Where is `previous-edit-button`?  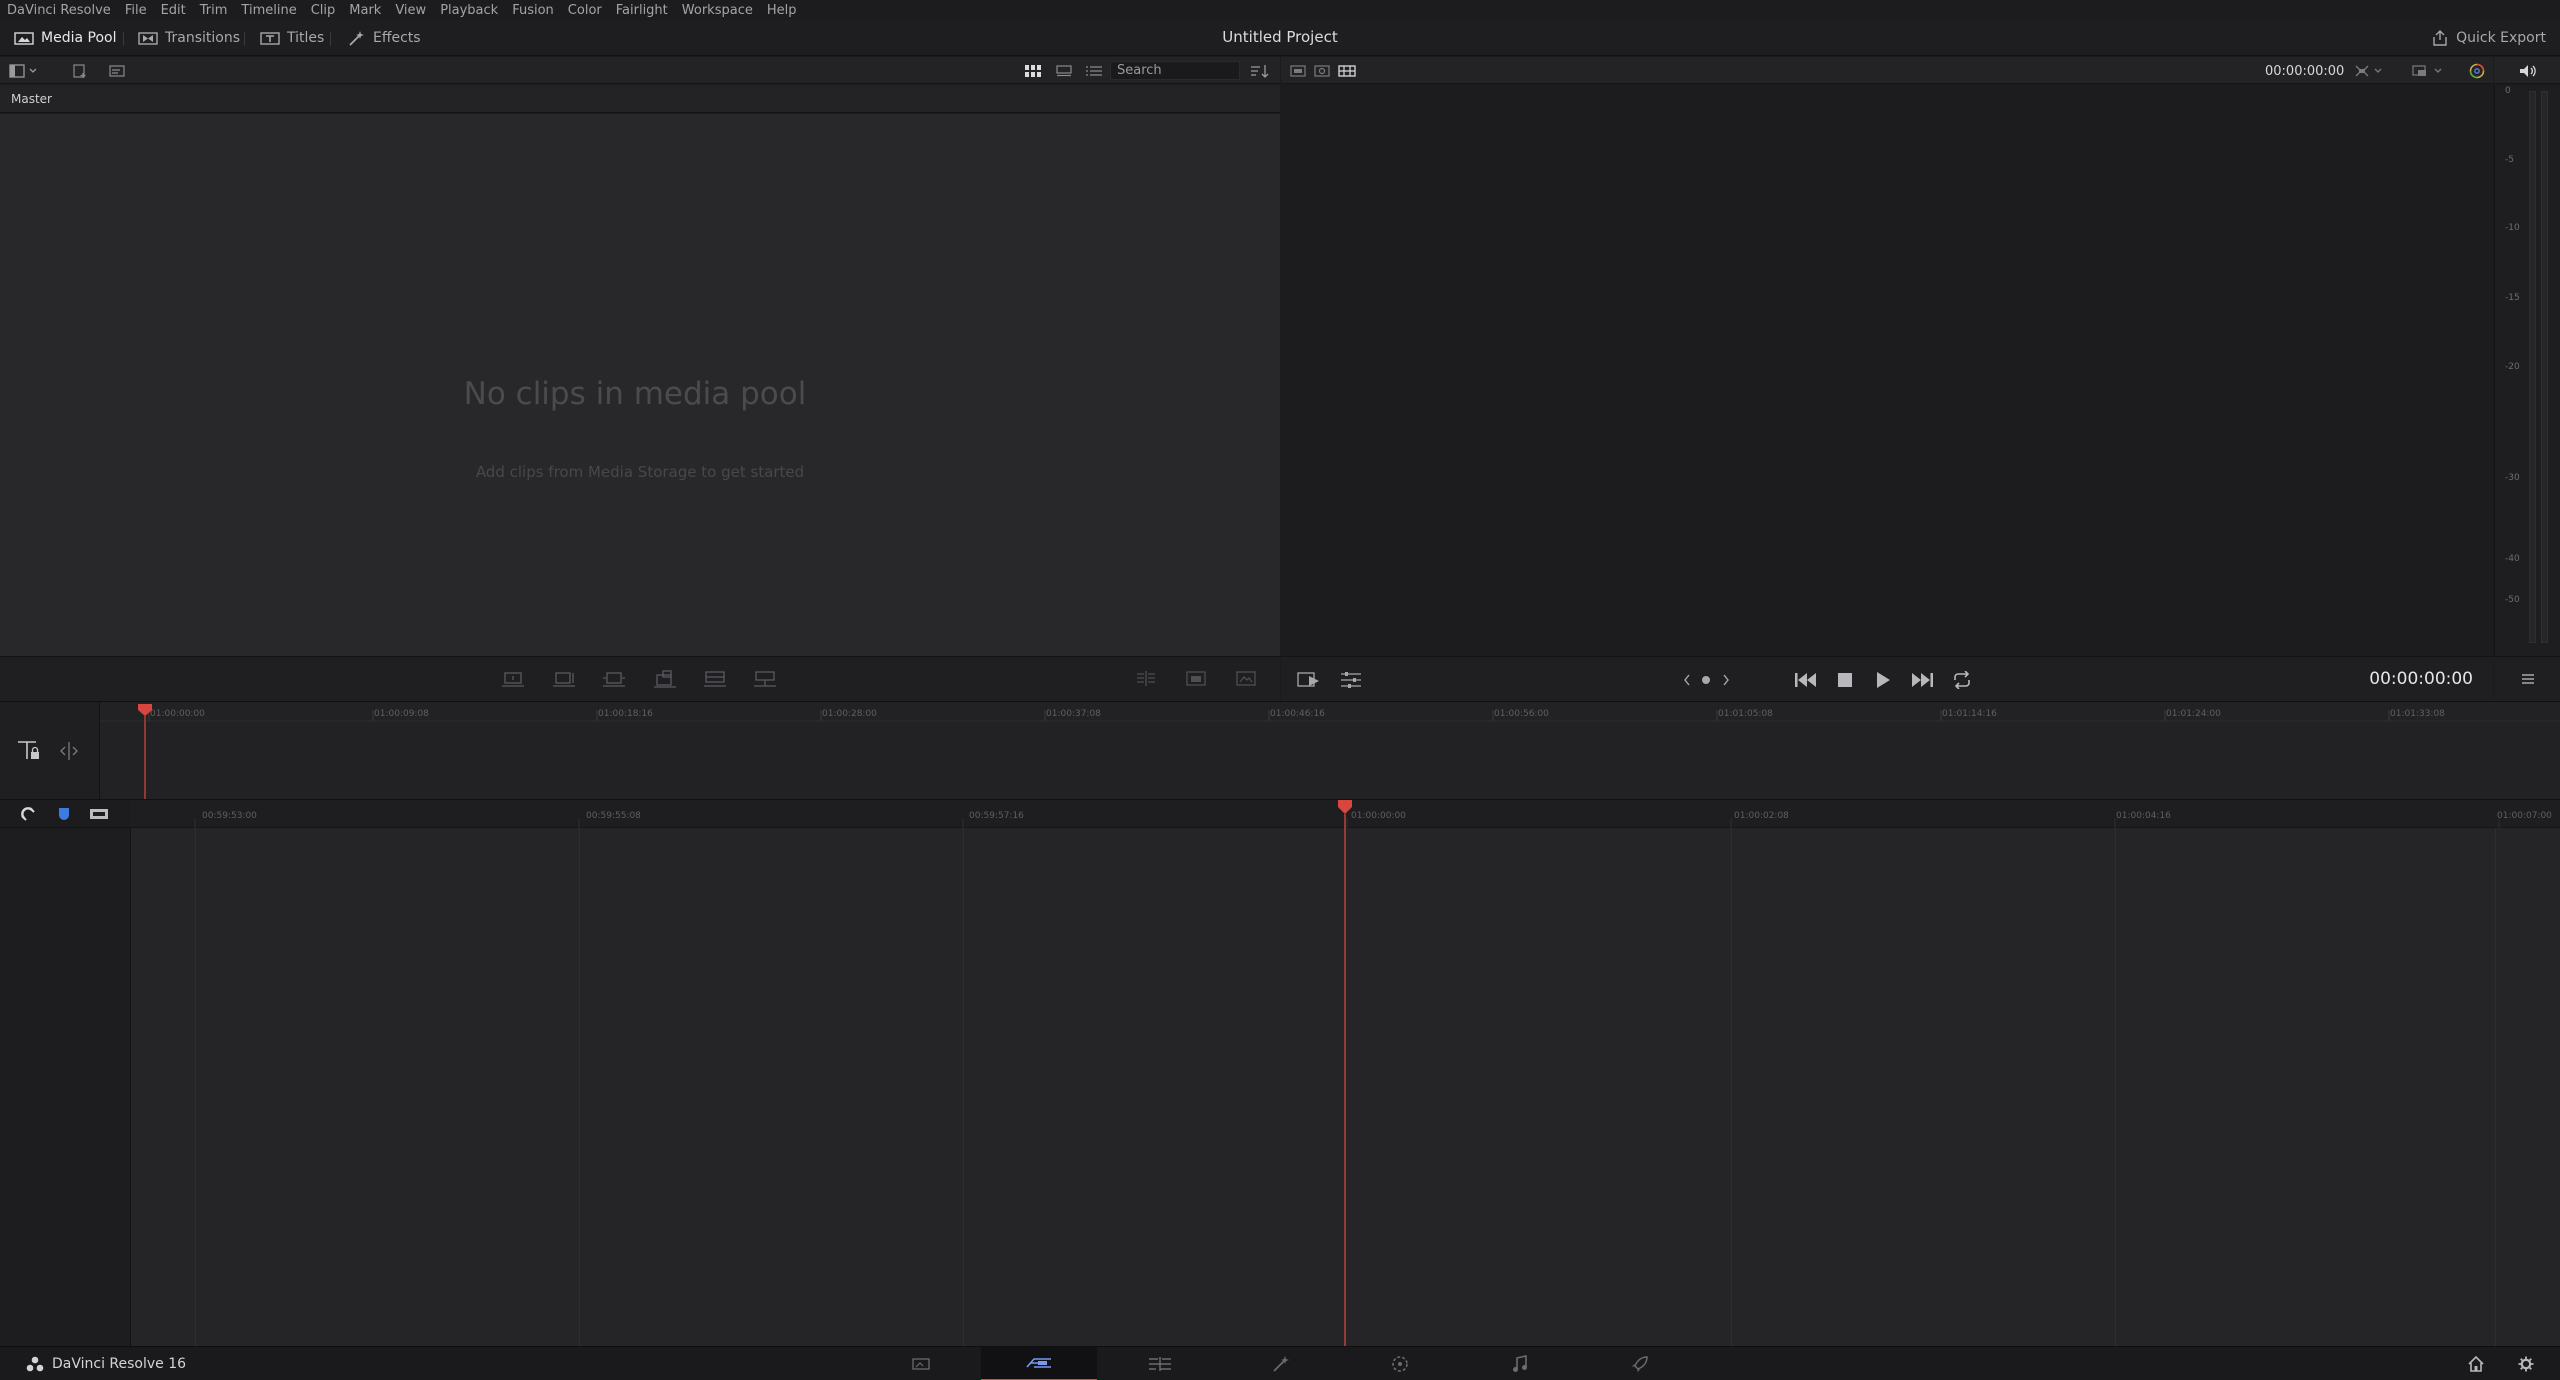 previous-edit-button is located at coordinates (1687, 680).